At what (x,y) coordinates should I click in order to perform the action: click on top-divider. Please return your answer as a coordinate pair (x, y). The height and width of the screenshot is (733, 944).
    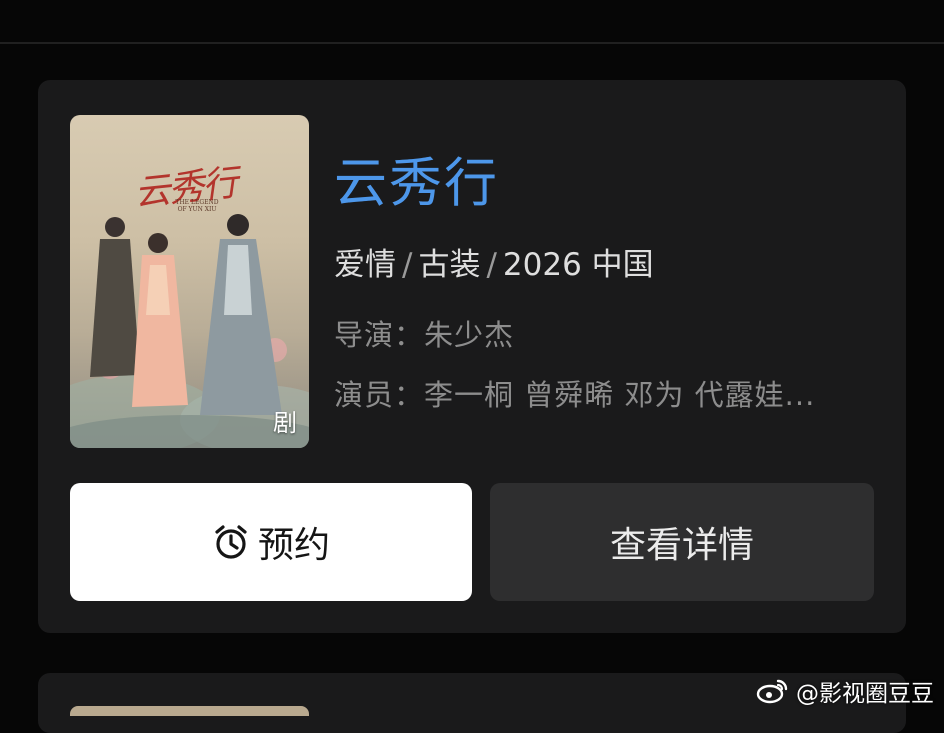
    Looking at the image, I should click on (472, 43).